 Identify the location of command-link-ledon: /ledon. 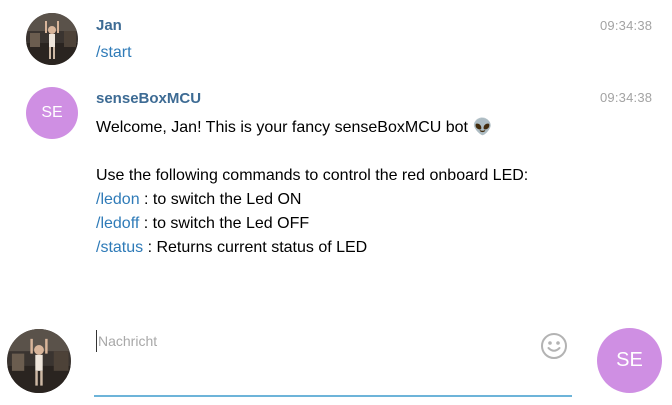
(118, 199).